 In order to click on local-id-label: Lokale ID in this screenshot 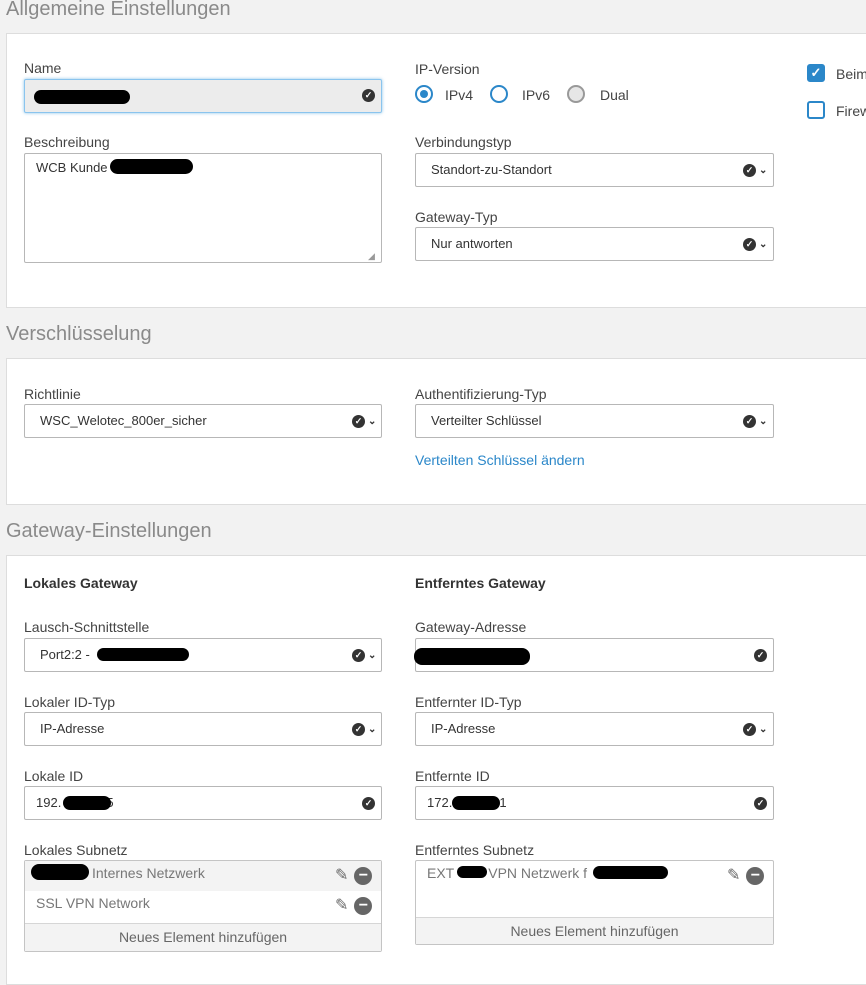, I will do `click(54, 776)`.